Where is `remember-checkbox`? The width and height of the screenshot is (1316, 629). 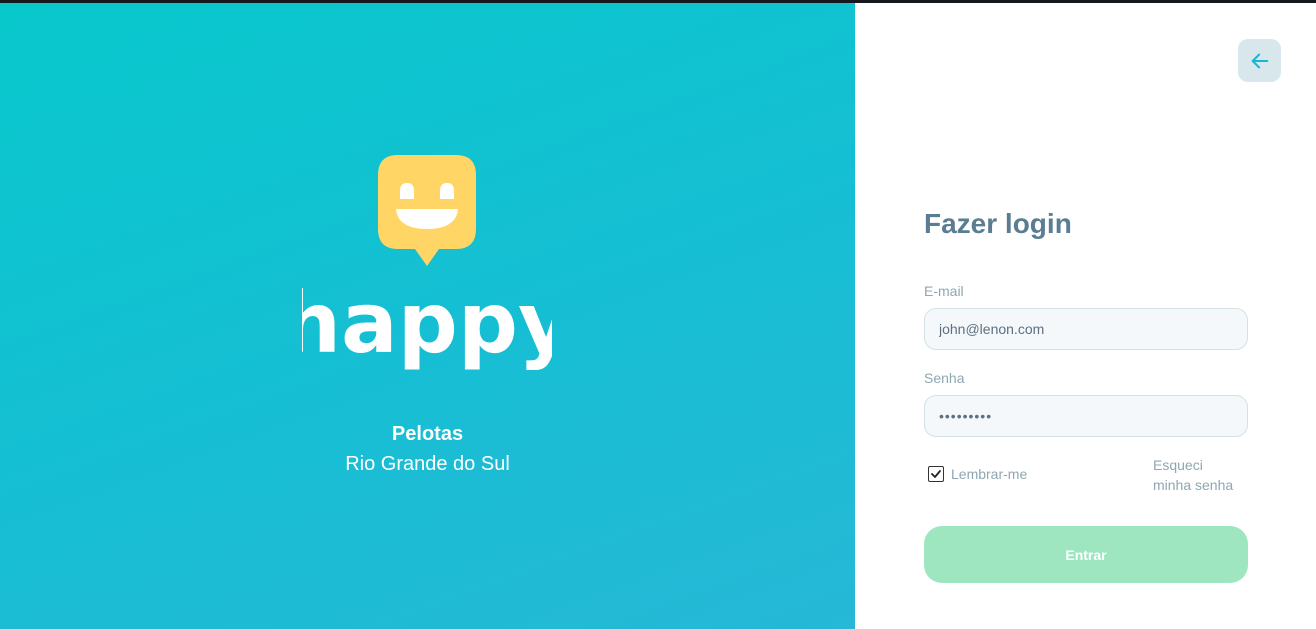 remember-checkbox is located at coordinates (936, 474).